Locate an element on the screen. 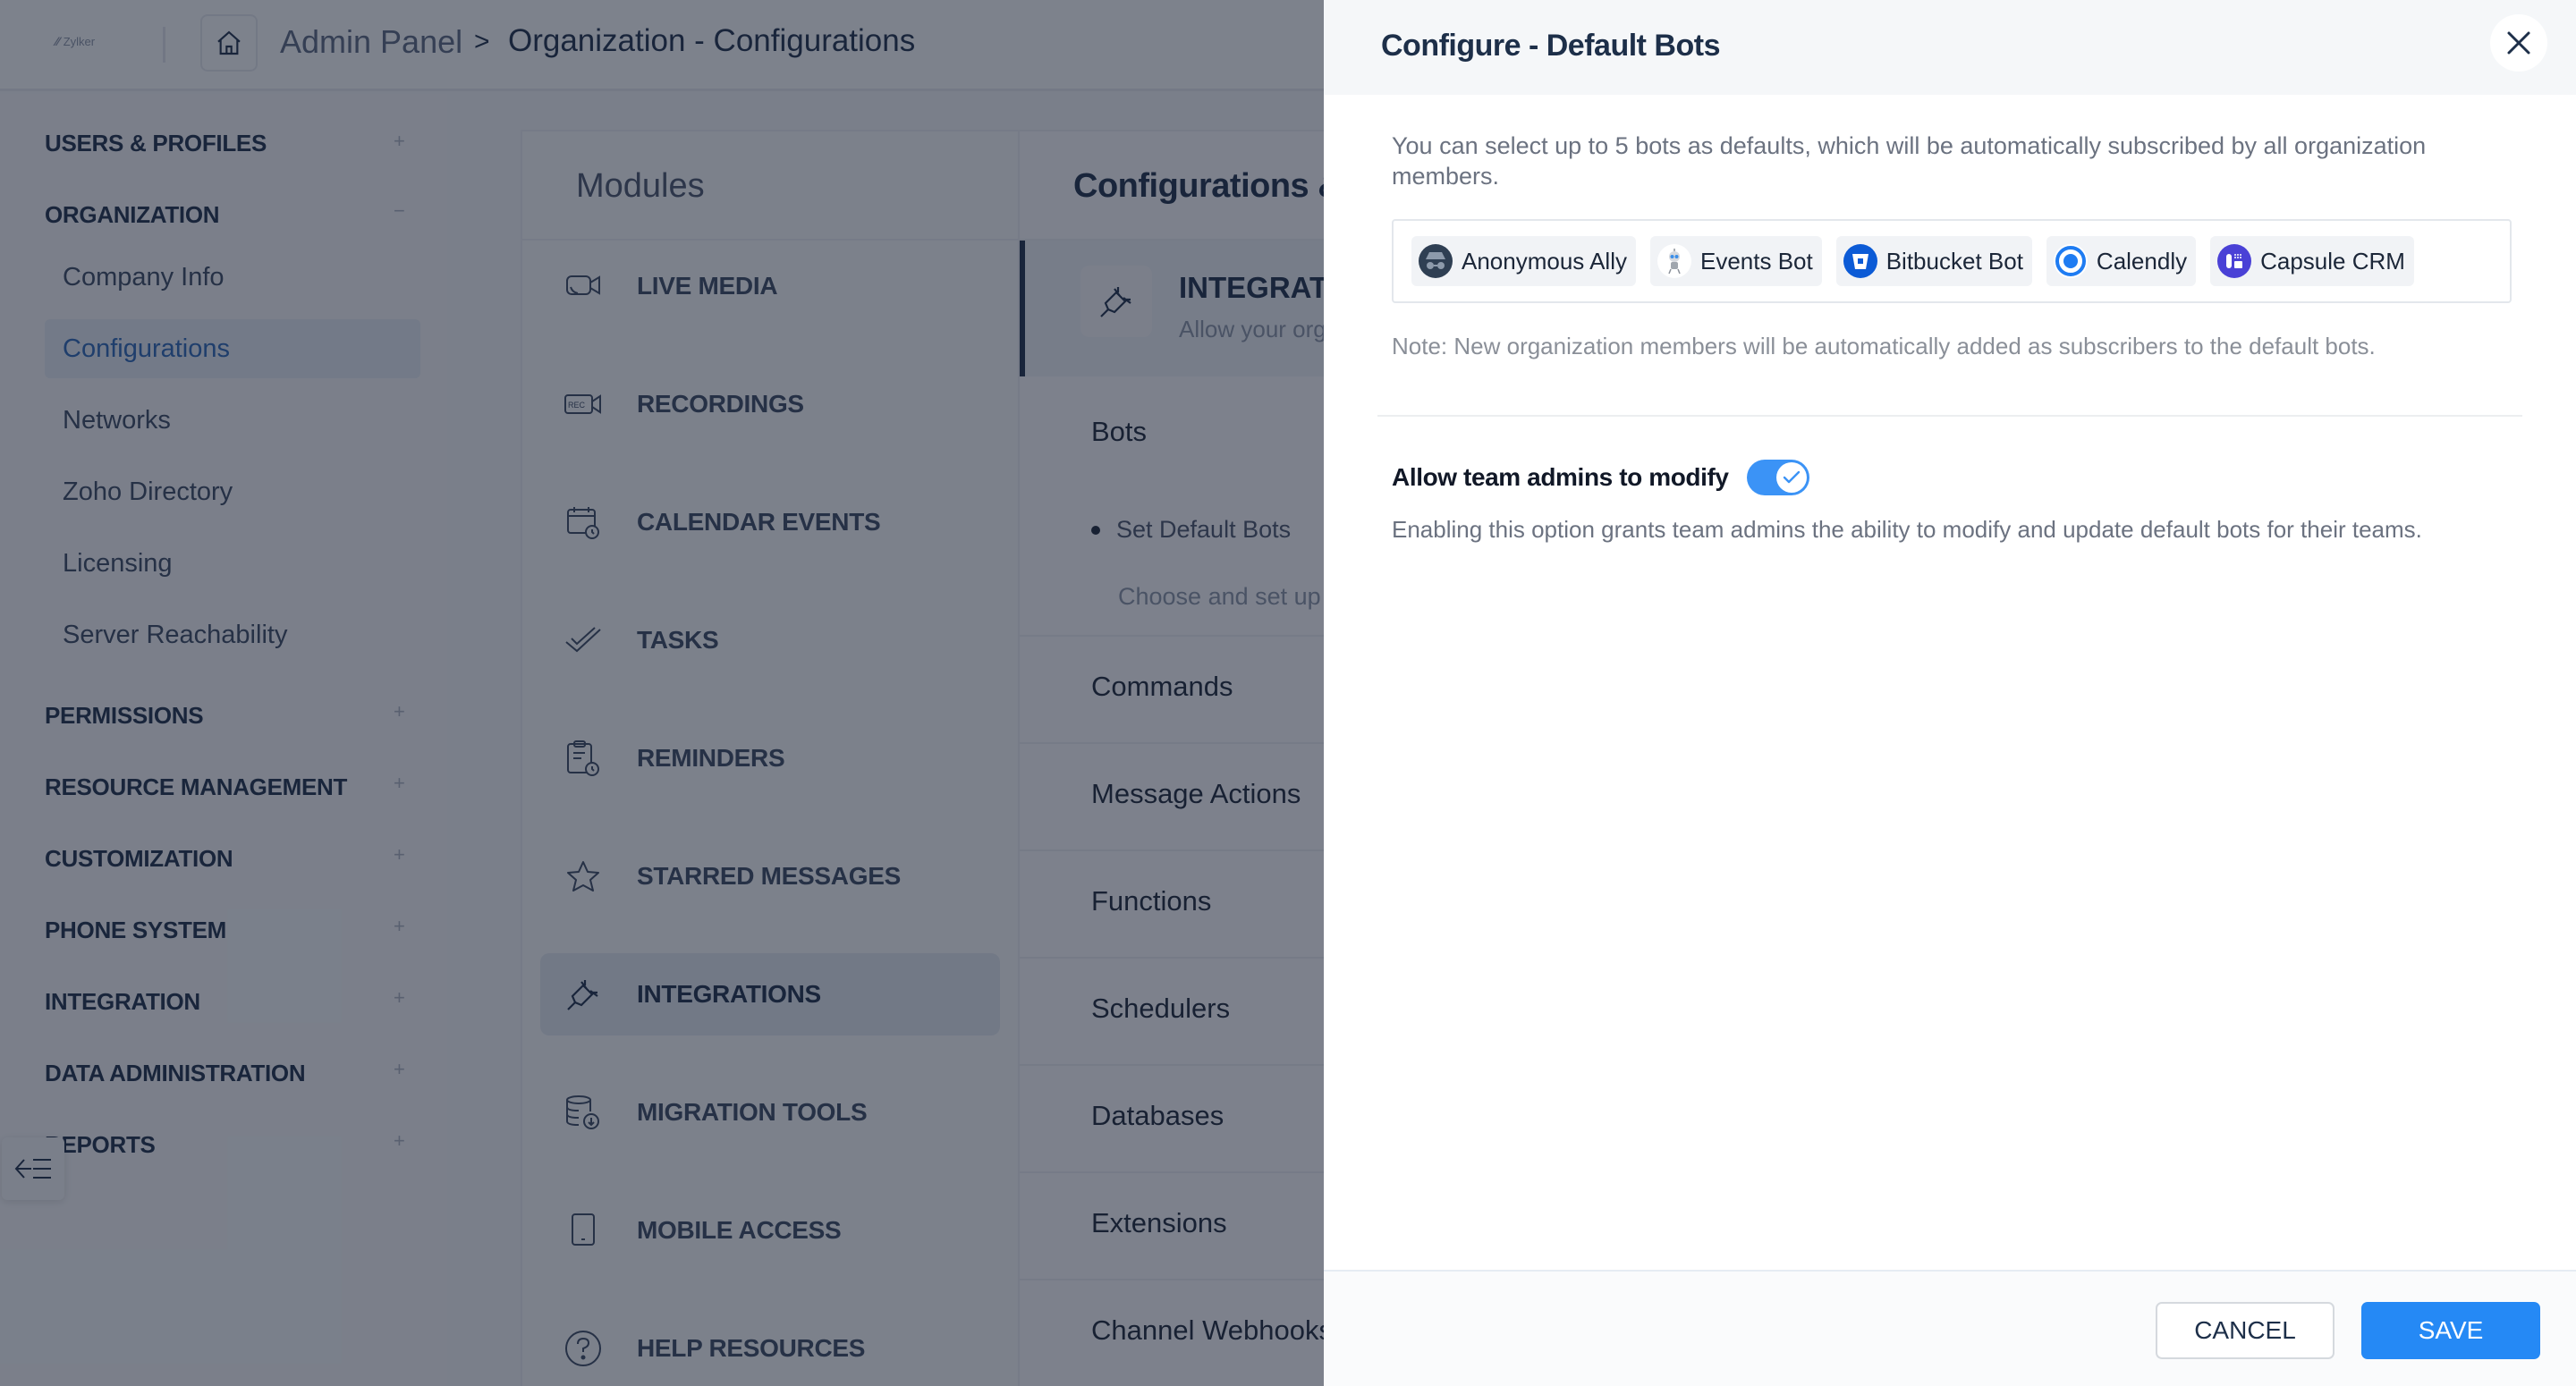 This screenshot has width=2576, height=1386. check-icon is located at coordinates (1791, 477).